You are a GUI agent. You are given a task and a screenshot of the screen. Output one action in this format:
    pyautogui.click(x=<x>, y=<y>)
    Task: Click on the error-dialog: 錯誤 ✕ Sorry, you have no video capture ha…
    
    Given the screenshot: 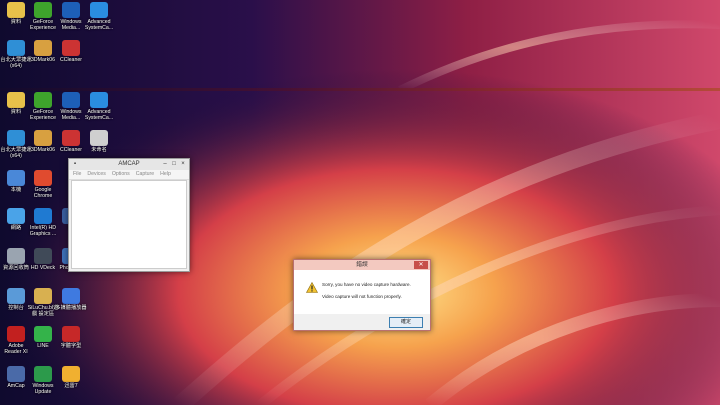 What is the action you would take?
    pyautogui.click(x=362, y=295)
    